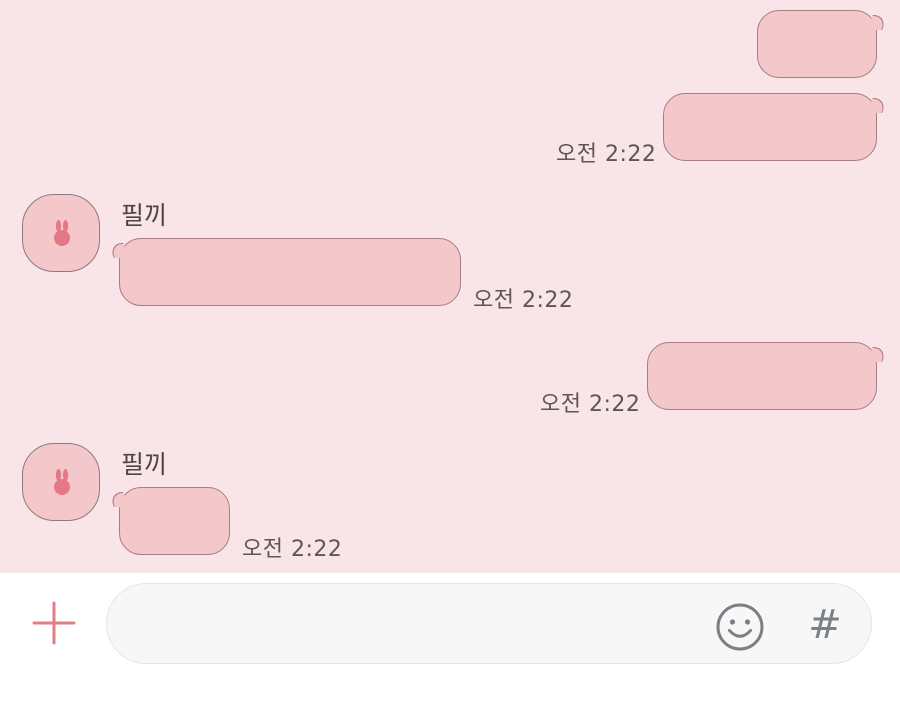 Image resolution: width=900 pixels, height=710 pixels. I want to click on smiley-icon, so click(740, 627).